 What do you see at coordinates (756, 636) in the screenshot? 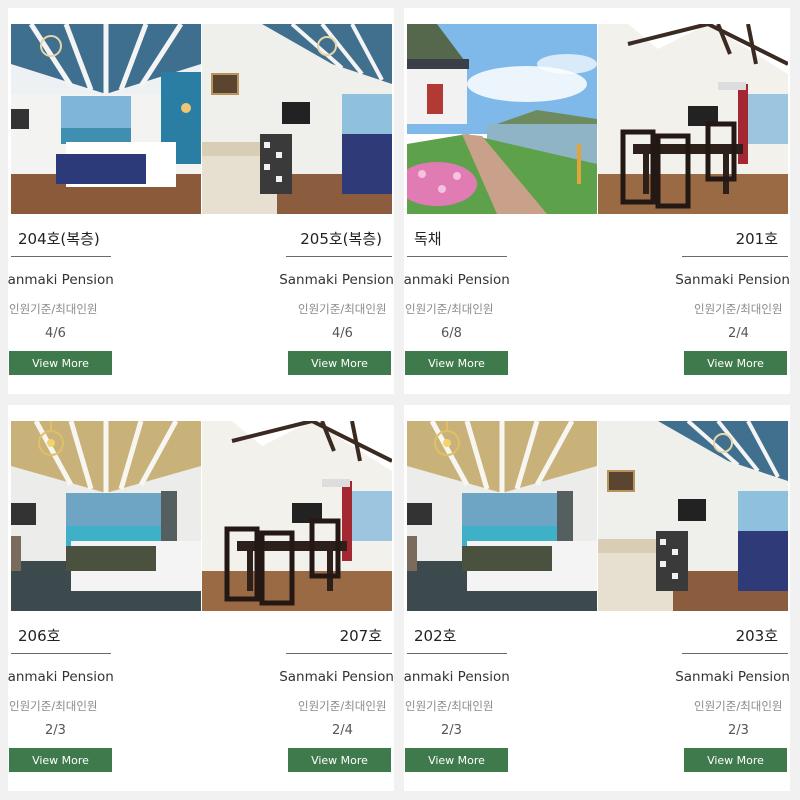
I see `room-name: 203호` at bounding box center [756, 636].